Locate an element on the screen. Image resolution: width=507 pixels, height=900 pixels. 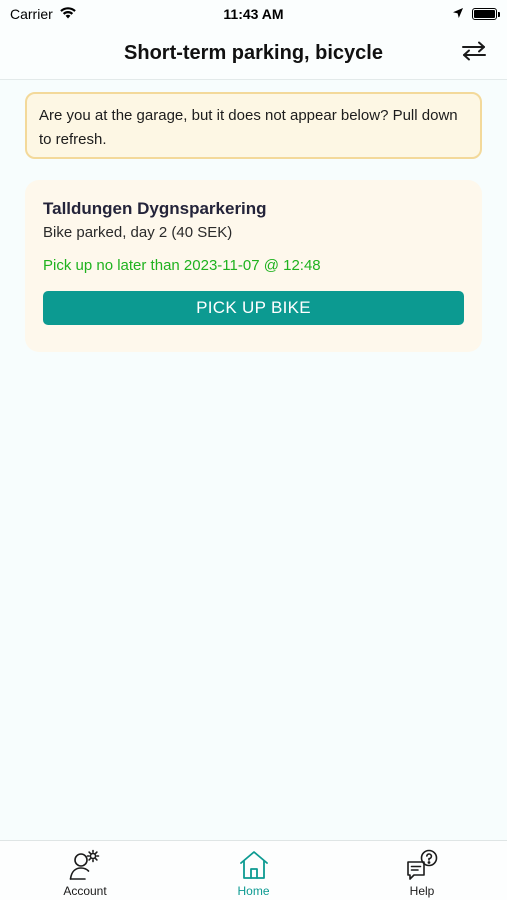
account-settings-icon is located at coordinates (85, 865).